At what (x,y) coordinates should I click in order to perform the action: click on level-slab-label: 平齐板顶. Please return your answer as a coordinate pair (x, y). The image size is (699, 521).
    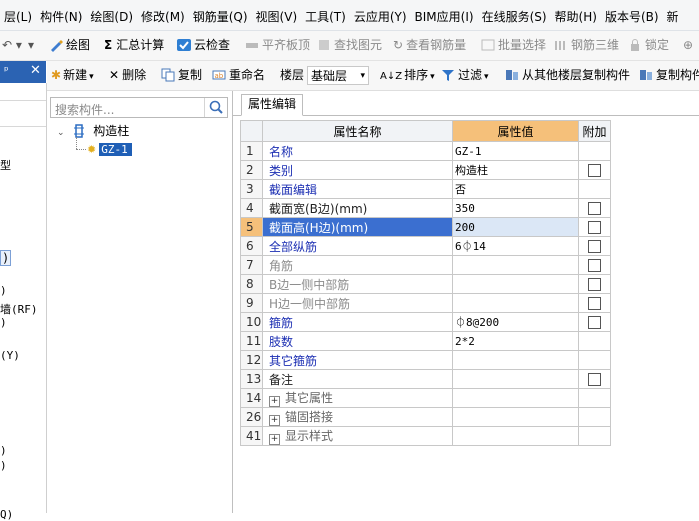
    Looking at the image, I should click on (286, 45).